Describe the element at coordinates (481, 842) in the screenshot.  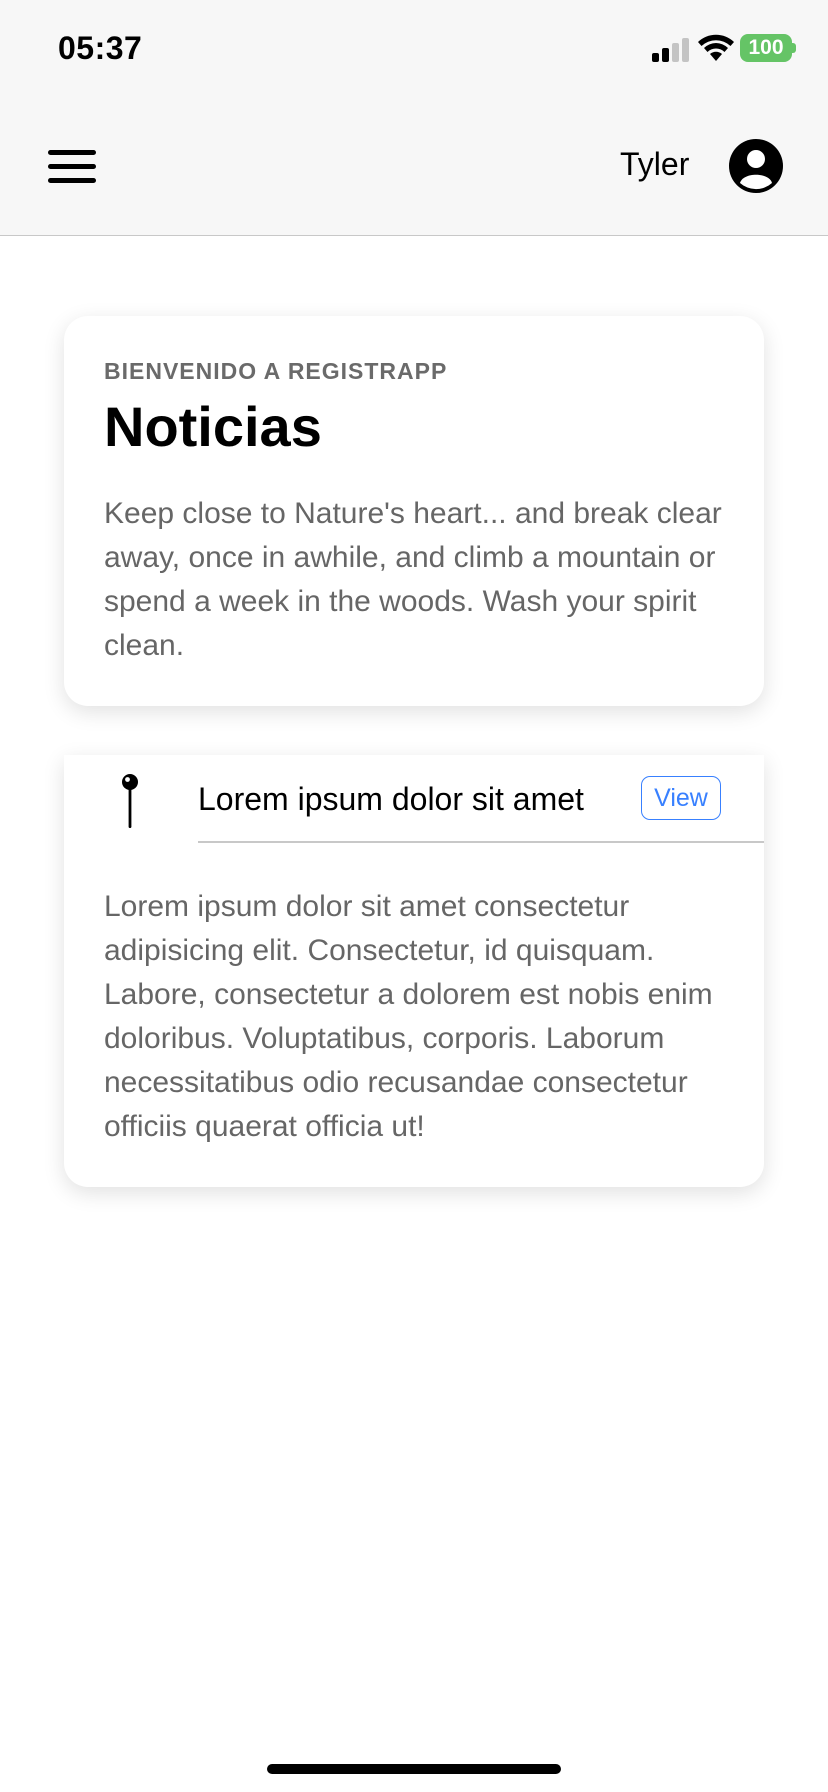
I see `item-divider` at that location.